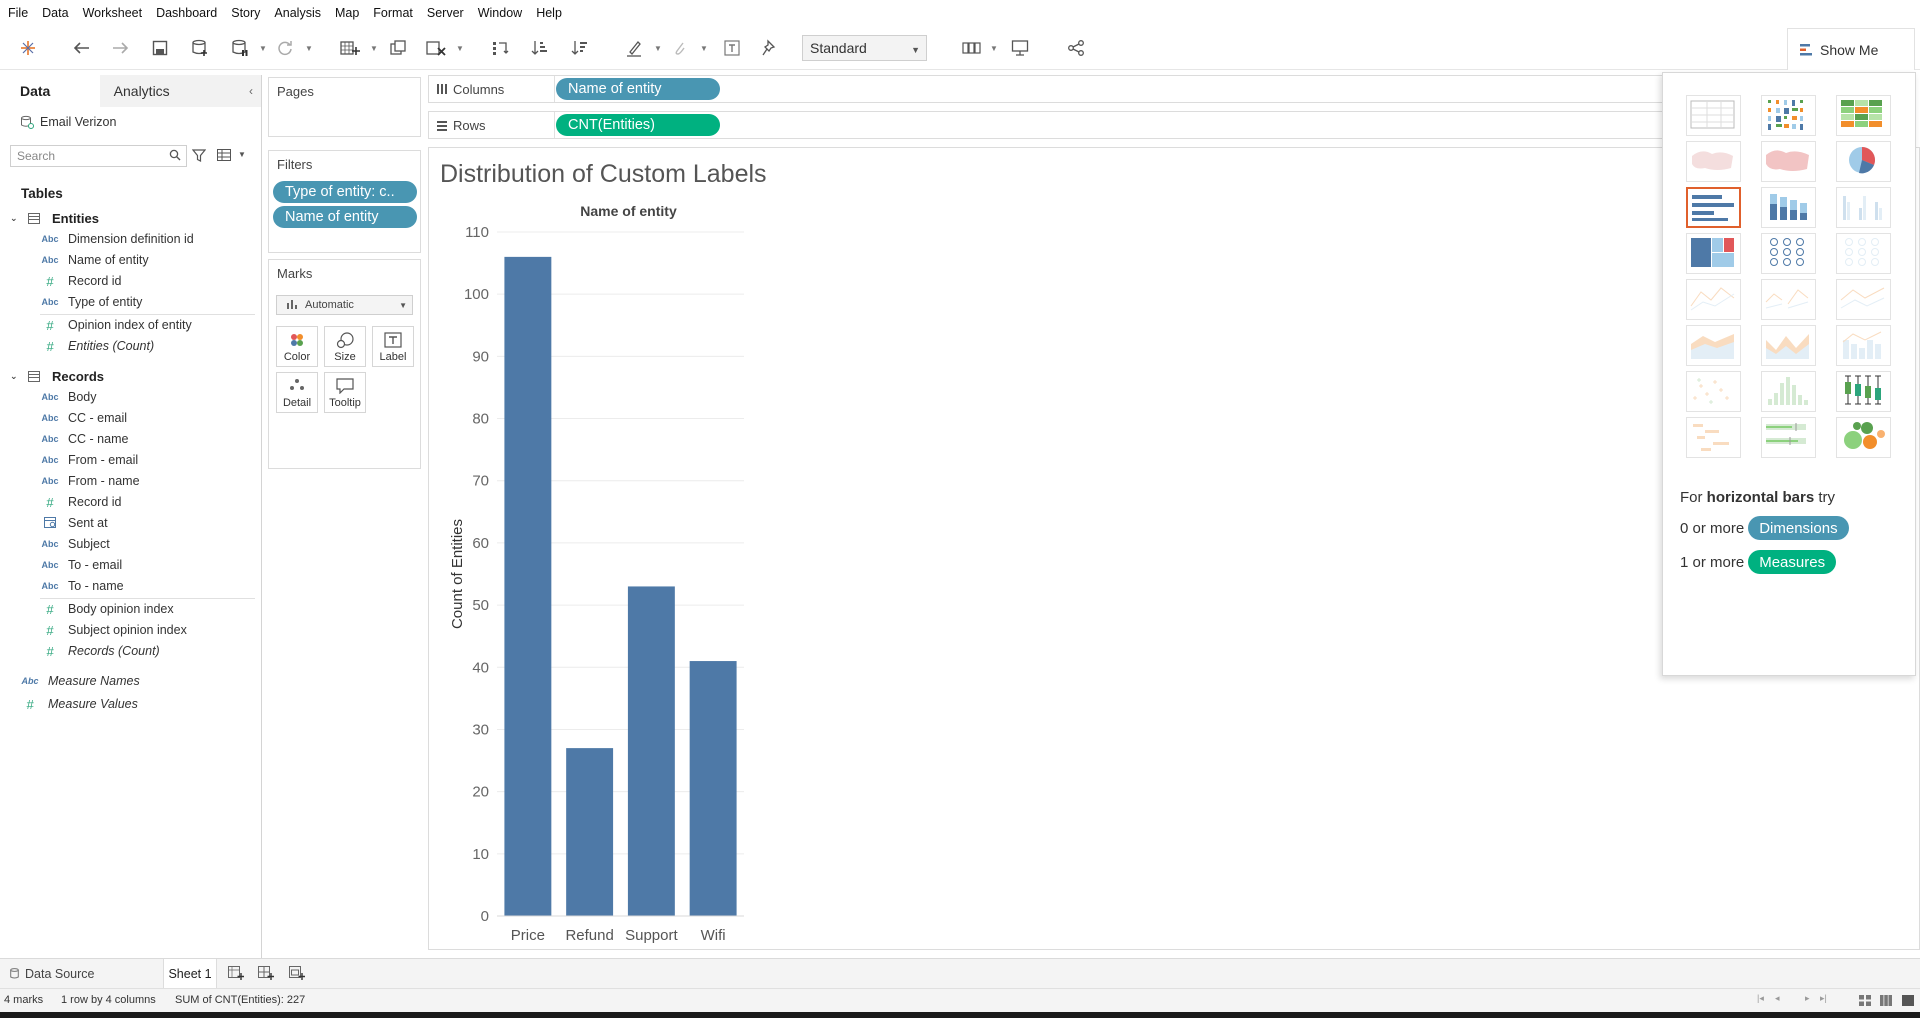 This screenshot has height=1018, width=1920. What do you see at coordinates (130, 704) in the screenshot?
I see `field-measure-values: # Measure Values` at bounding box center [130, 704].